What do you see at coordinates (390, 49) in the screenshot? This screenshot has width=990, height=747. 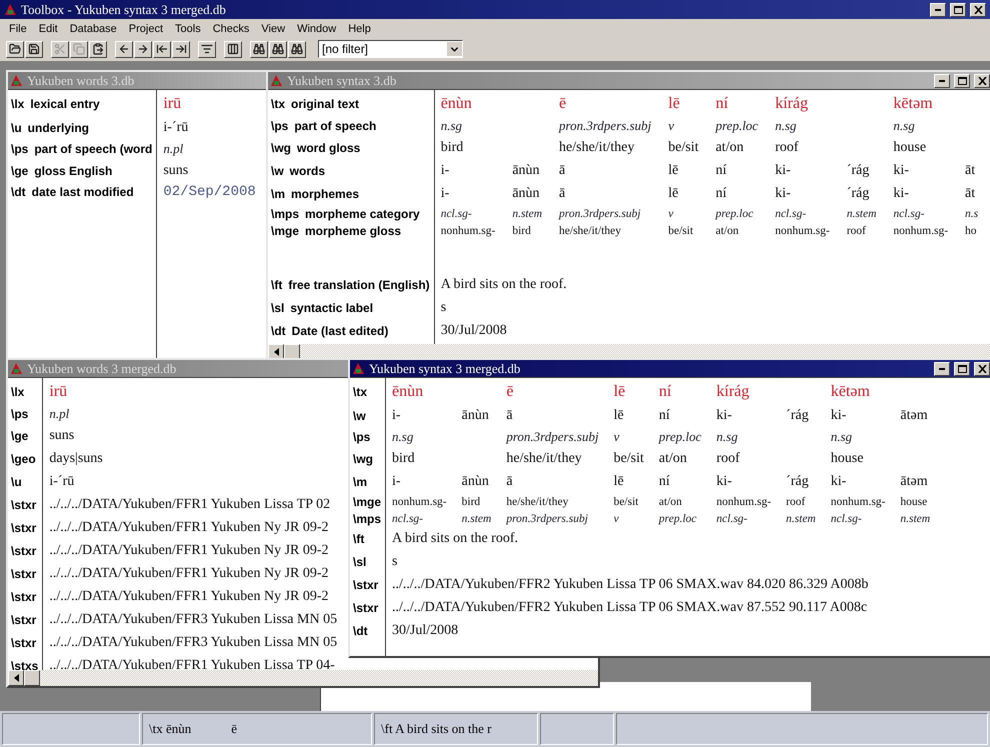 I see `filter-dropdown: [no filter]` at bounding box center [390, 49].